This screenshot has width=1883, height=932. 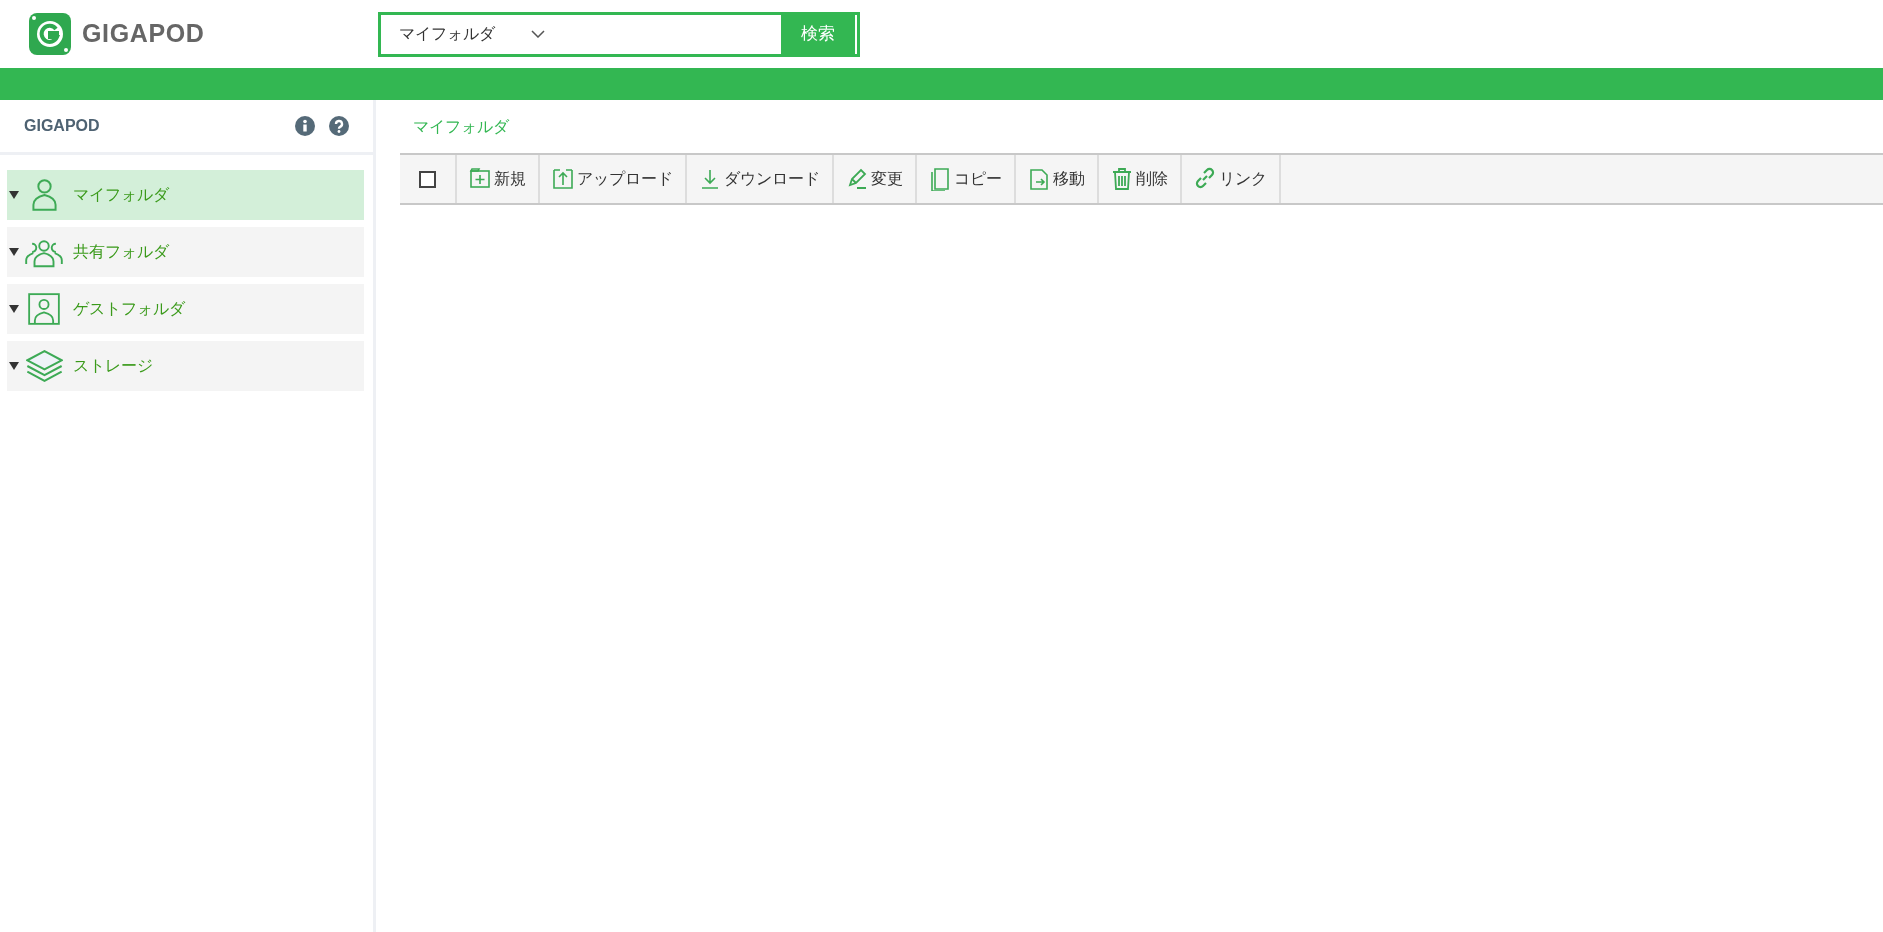 What do you see at coordinates (44, 366) in the screenshot?
I see `layers-icon` at bounding box center [44, 366].